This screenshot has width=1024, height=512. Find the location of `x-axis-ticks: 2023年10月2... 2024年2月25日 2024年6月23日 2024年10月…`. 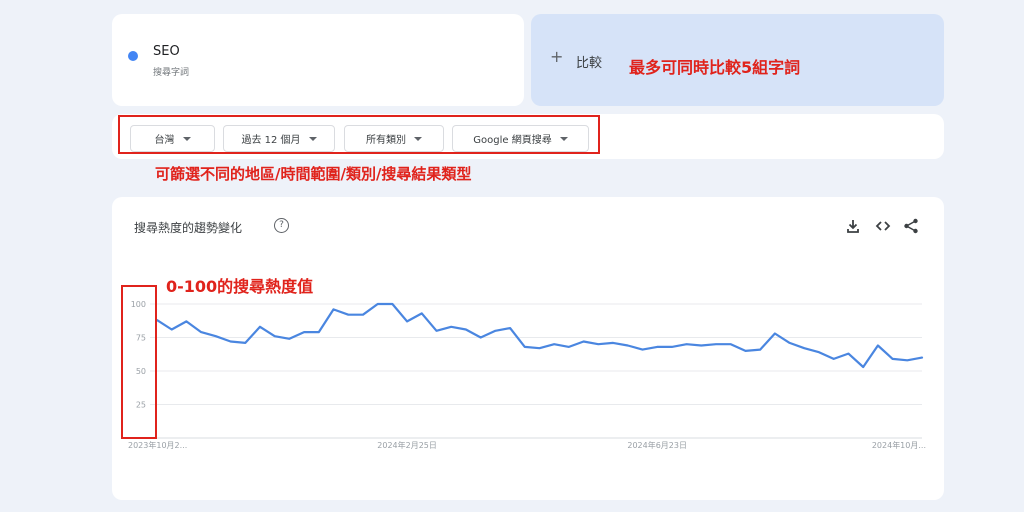

x-axis-ticks: 2023年10月2... 2024年2月25日 2024年6月23日 2024年10月… is located at coordinates (527, 445).